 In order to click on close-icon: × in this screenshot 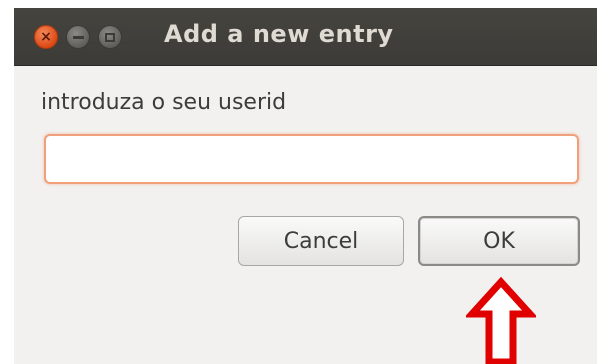, I will do `click(46, 37)`.